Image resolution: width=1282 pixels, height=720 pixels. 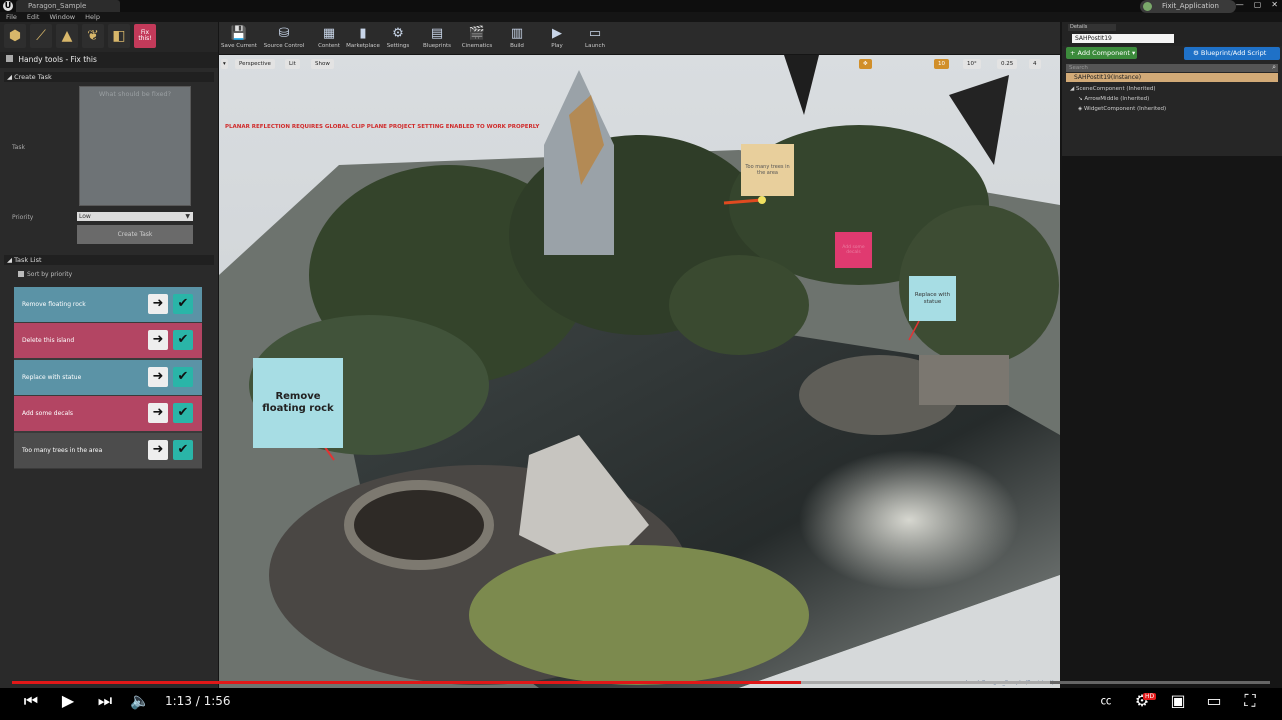 What do you see at coordinates (135, 216) in the screenshot?
I see `priority-select: Low ▼` at bounding box center [135, 216].